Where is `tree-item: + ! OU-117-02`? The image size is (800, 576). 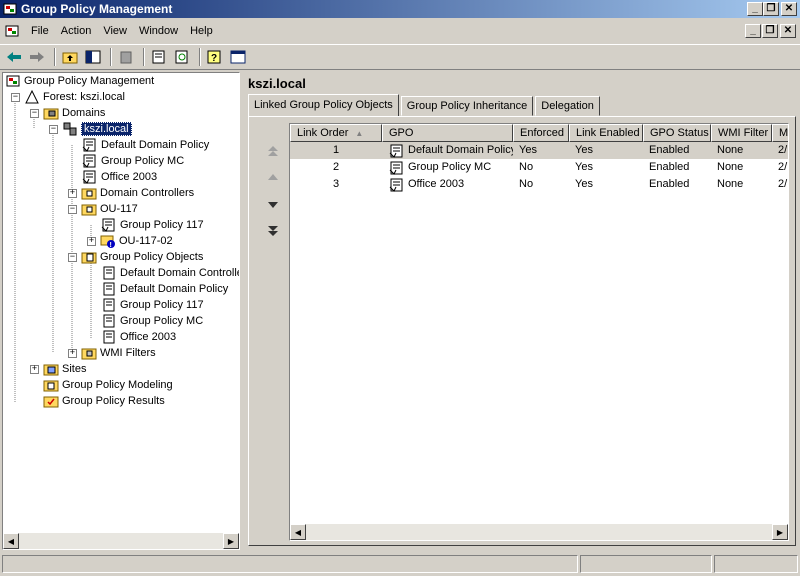 tree-item: + ! OU-117-02 is located at coordinates (130, 241).